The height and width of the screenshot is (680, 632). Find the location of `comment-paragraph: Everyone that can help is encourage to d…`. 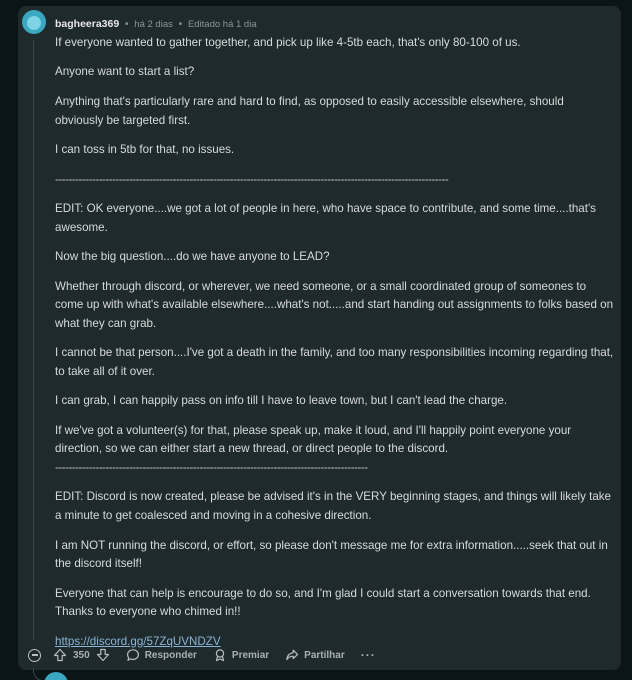

comment-paragraph: Everyone that can help is encourage to d… is located at coordinates (323, 602).